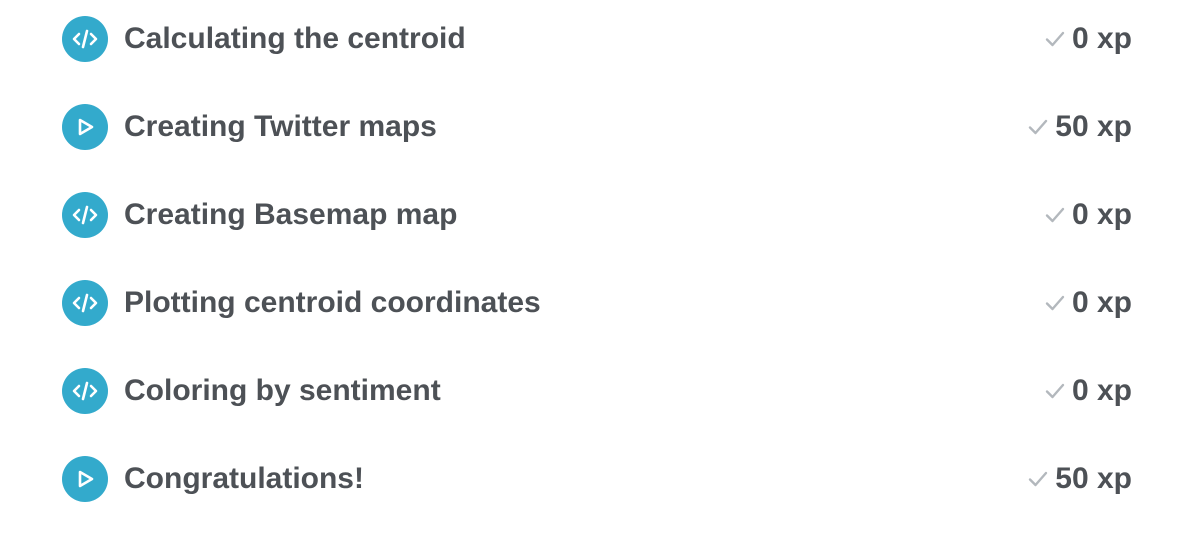  I want to click on exercise-title: Creating Twitter maps, so click(280, 126).